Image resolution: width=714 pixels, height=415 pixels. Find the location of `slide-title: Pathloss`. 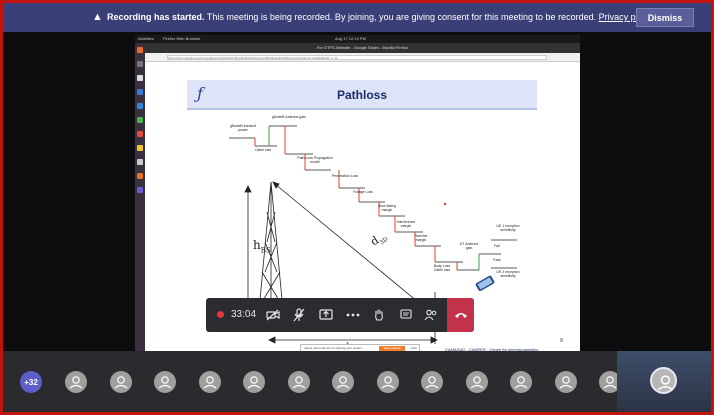

slide-title: Pathloss is located at coordinates (362, 95).